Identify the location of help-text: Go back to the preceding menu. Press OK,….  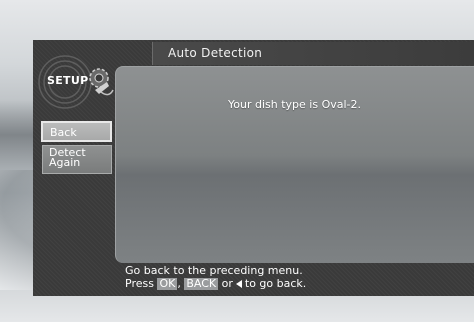
(215, 277).